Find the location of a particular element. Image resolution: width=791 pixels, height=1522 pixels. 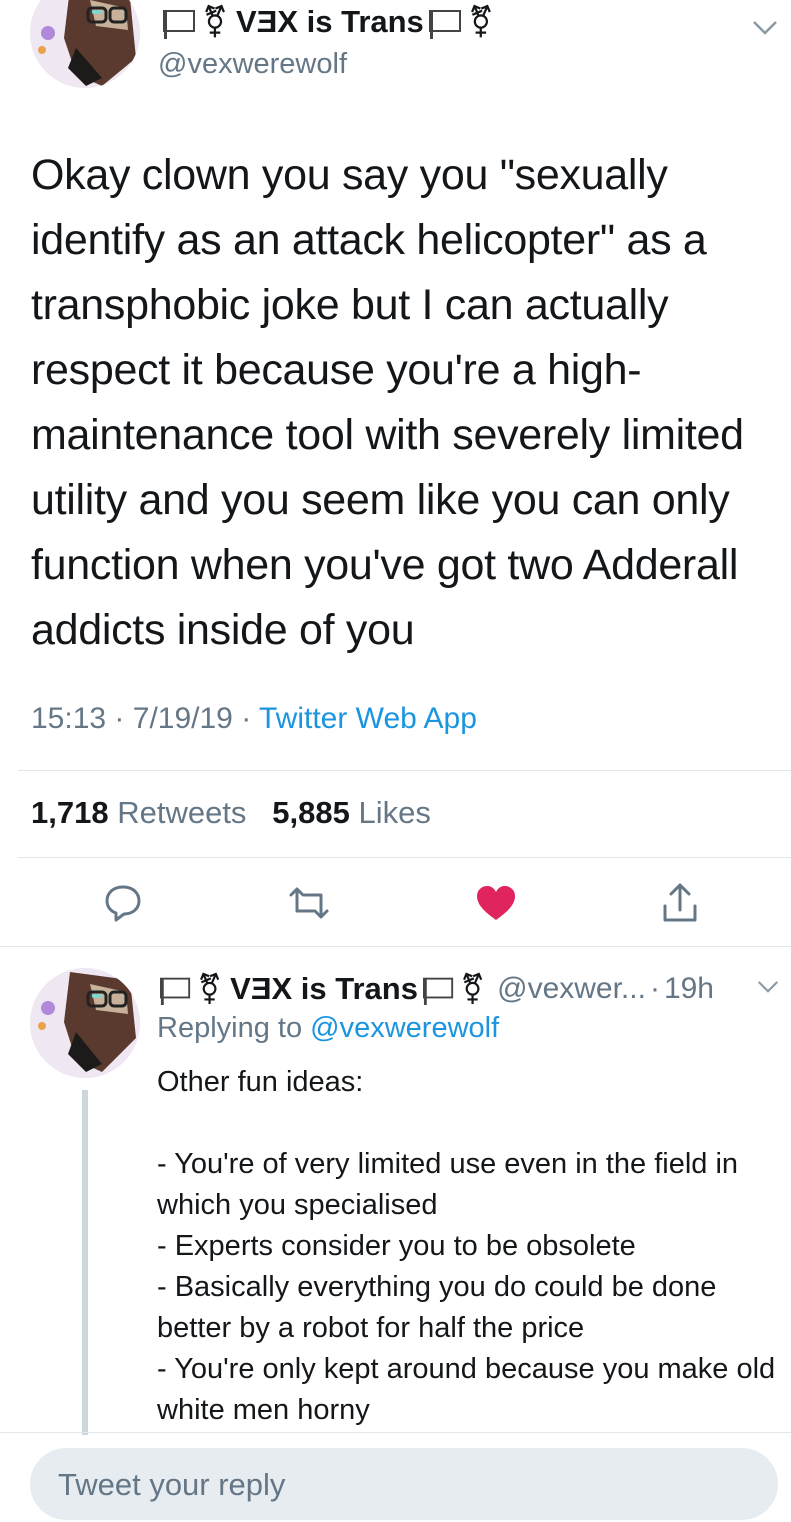

reply-age: 19h is located at coordinates (688, 988).